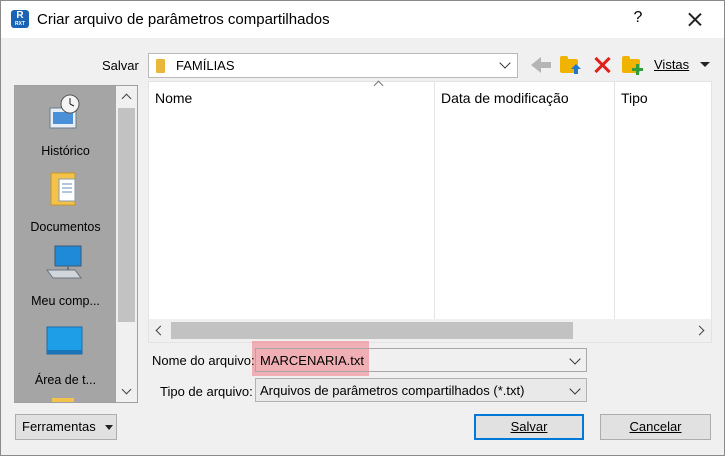  Describe the element at coordinates (126, 98) in the screenshot. I see `scroll-up-icon` at that location.